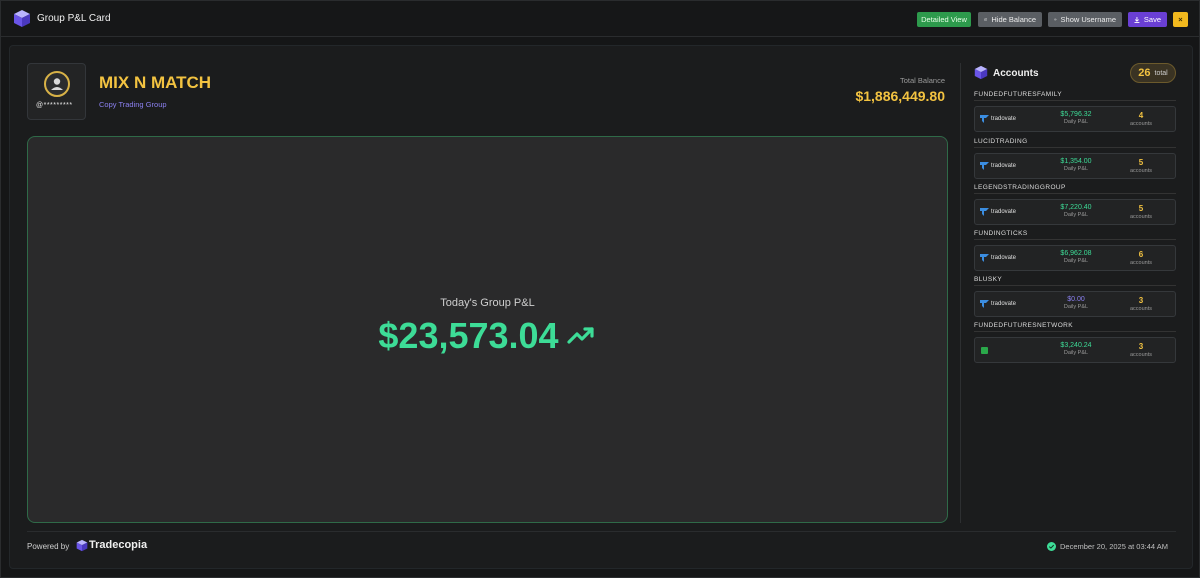  I want to click on daily-pnl-value: $1,354.00, so click(1076, 161).